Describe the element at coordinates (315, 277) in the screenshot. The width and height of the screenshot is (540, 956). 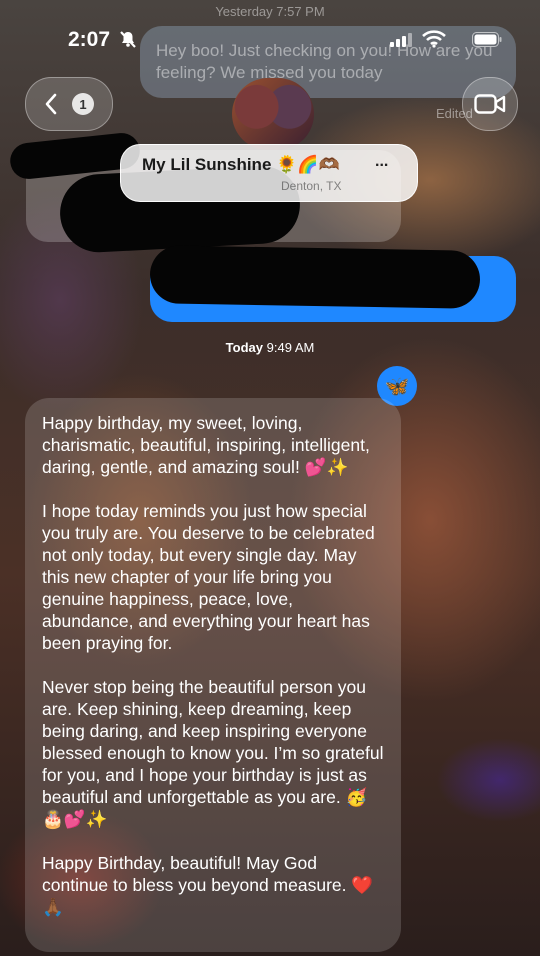
I see `redaction-mark` at that location.